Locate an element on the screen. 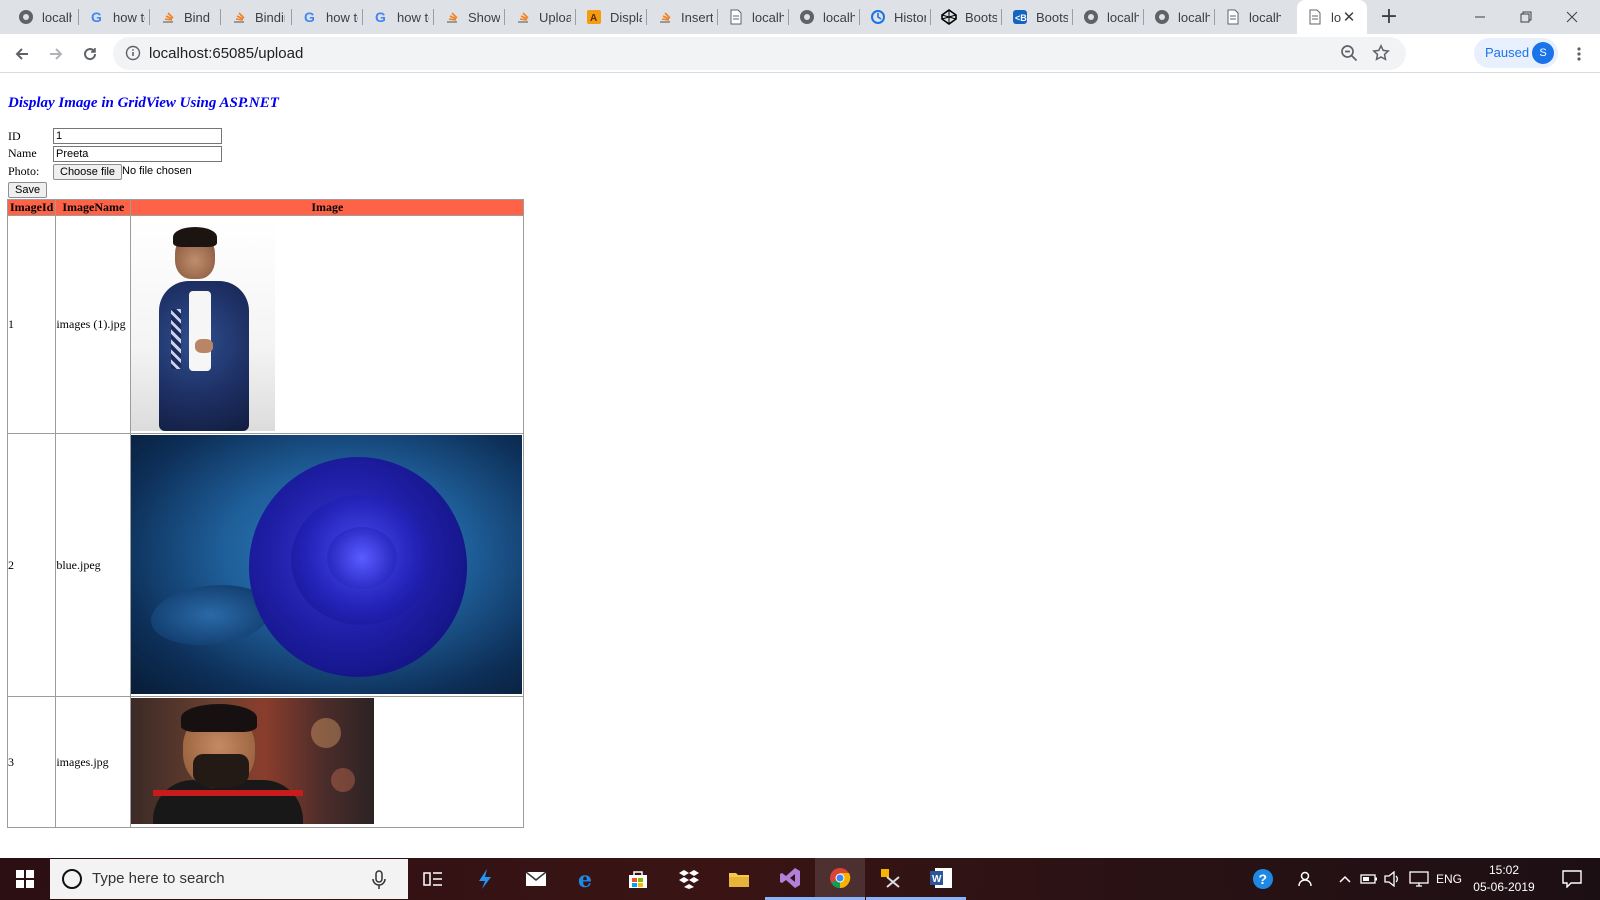 The image size is (1600, 900). info-icon is located at coordinates (133, 53).